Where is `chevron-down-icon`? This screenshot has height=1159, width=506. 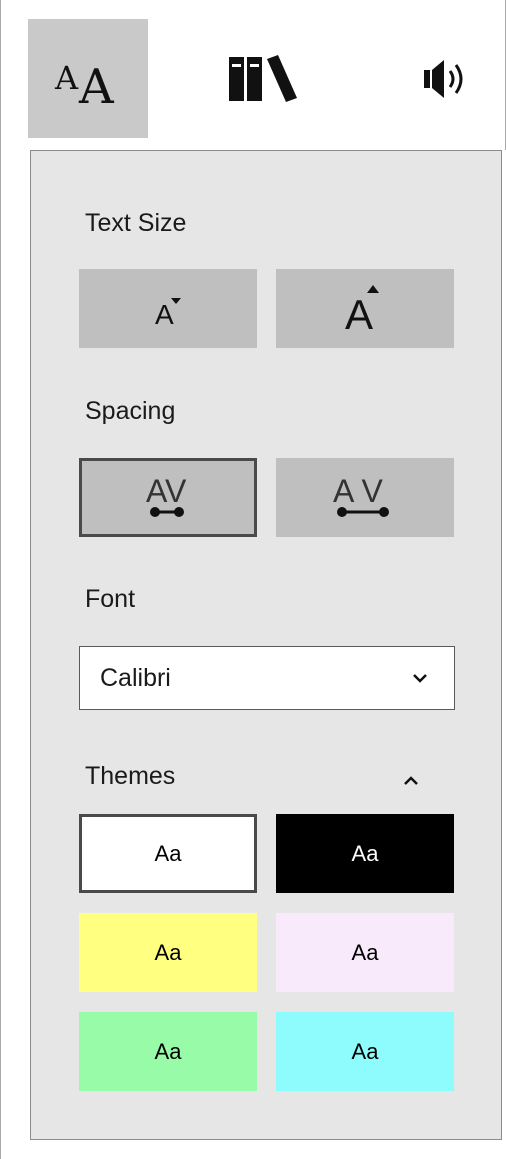 chevron-down-icon is located at coordinates (420, 678).